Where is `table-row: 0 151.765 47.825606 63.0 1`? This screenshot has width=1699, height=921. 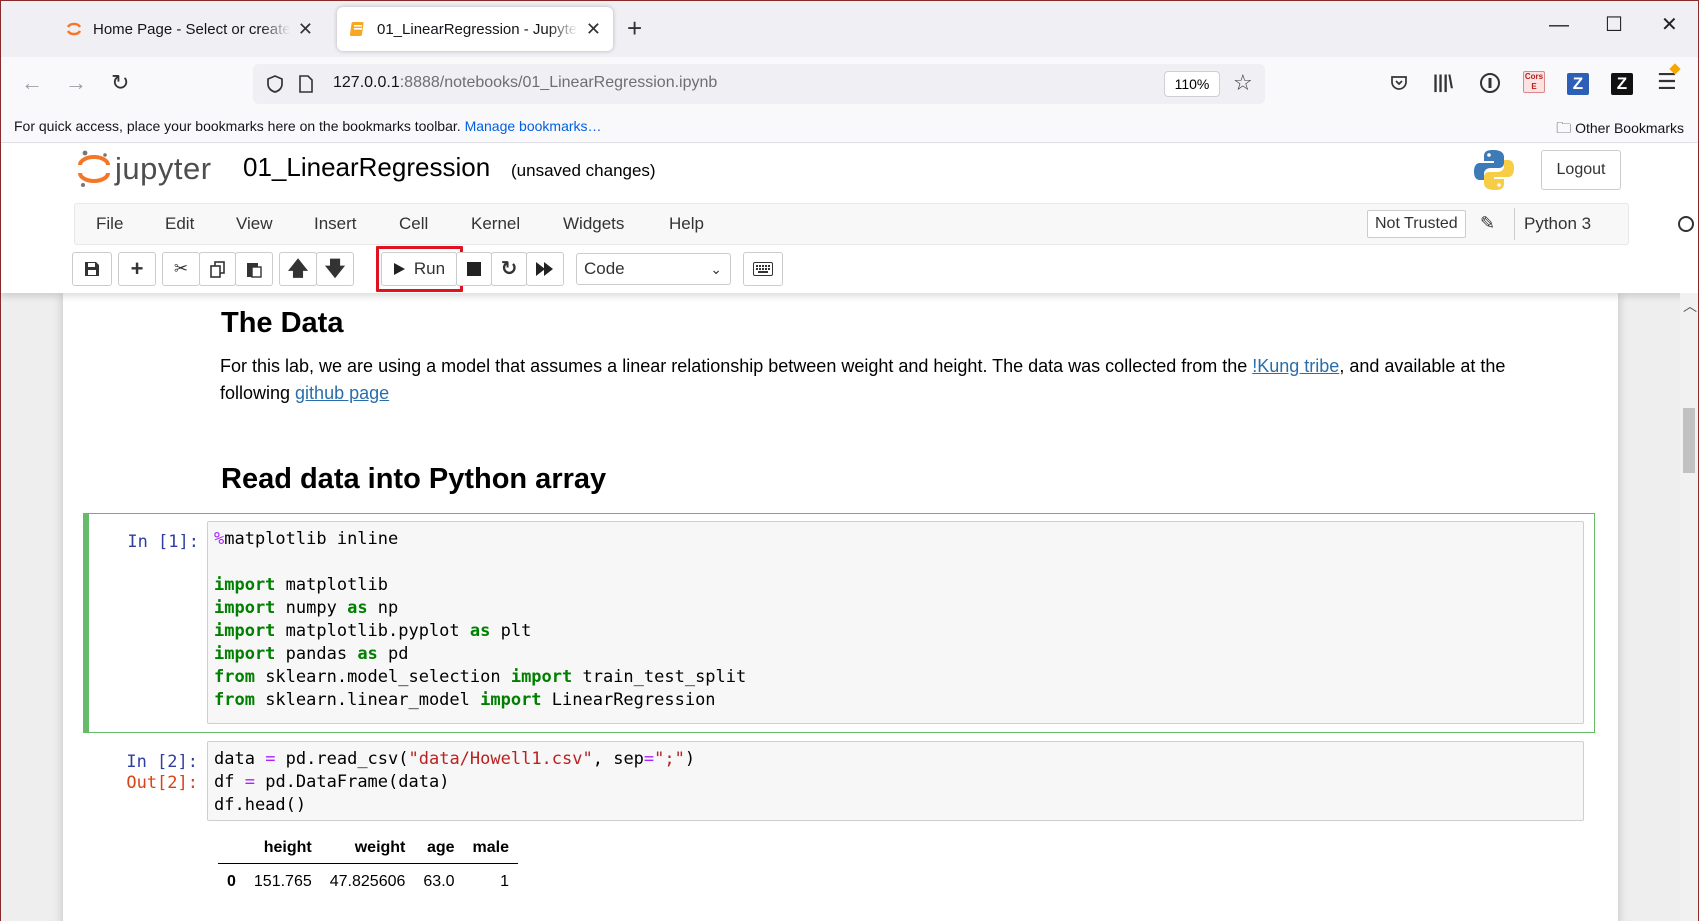
table-row: 0 151.765 47.825606 63.0 1 is located at coordinates (368, 881).